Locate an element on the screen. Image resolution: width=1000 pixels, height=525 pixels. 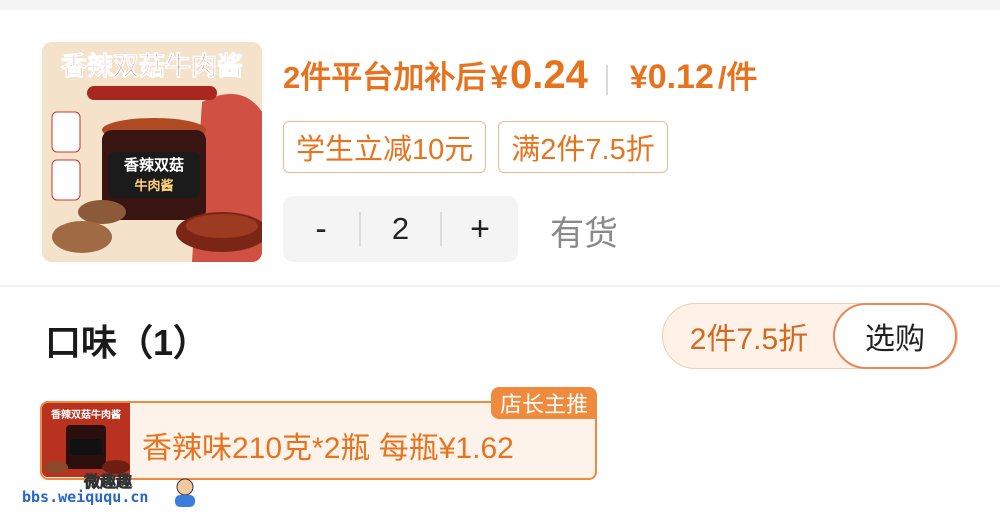
watermark: 微趣趣 bbs.weiququ.cn is located at coordinates (112, 491).